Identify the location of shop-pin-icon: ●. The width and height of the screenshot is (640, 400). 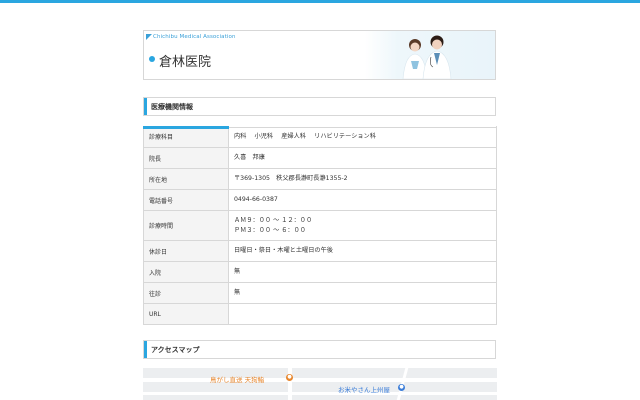
(401, 387).